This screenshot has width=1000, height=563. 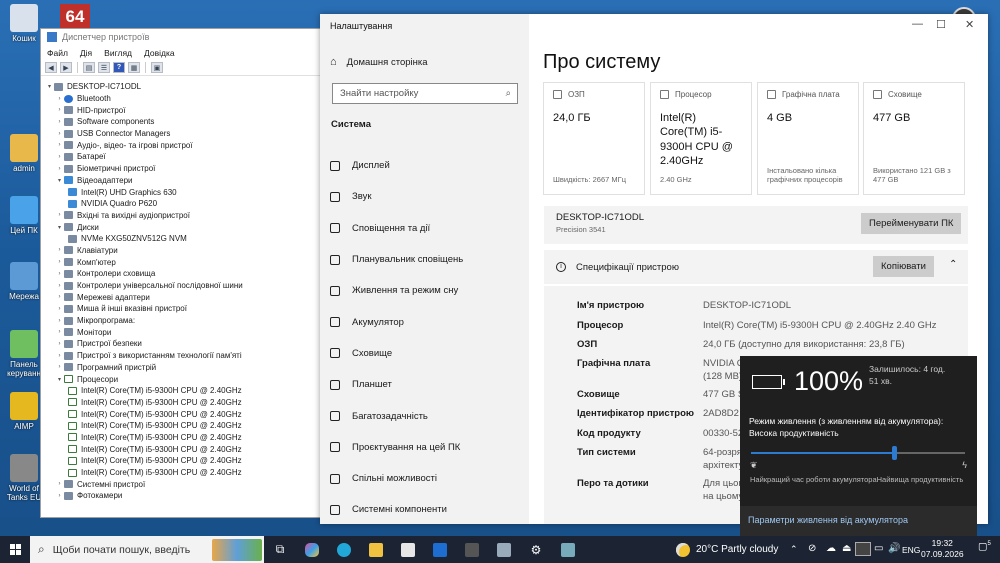 I want to click on tree-item: › Клавіатури, so click(x=190, y=251).